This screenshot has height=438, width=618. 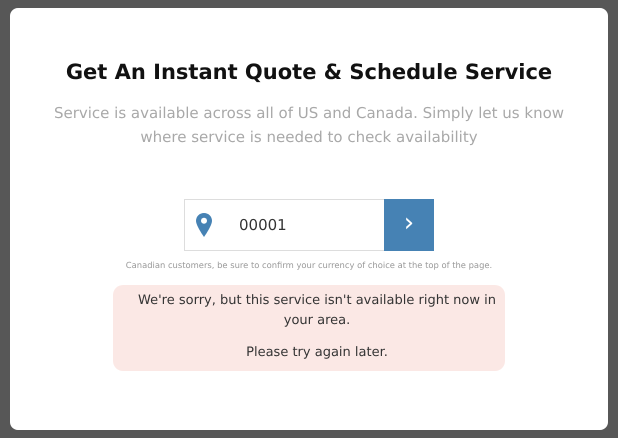 I want to click on location-pin-icon, so click(x=204, y=225).